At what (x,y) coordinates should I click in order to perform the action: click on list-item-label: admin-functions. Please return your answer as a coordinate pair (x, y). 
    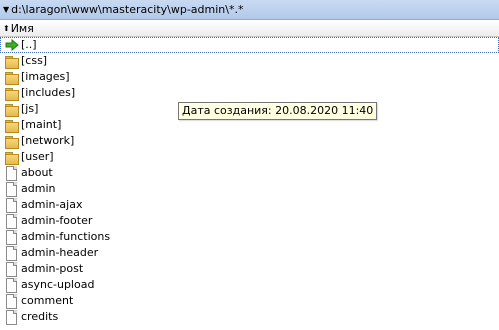
    Looking at the image, I should click on (66, 236).